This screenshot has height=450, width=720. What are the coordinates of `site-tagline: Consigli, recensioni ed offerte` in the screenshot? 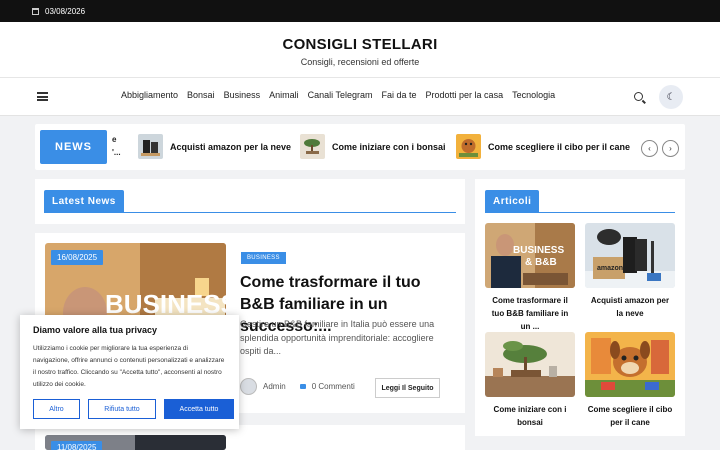 It's located at (360, 62).